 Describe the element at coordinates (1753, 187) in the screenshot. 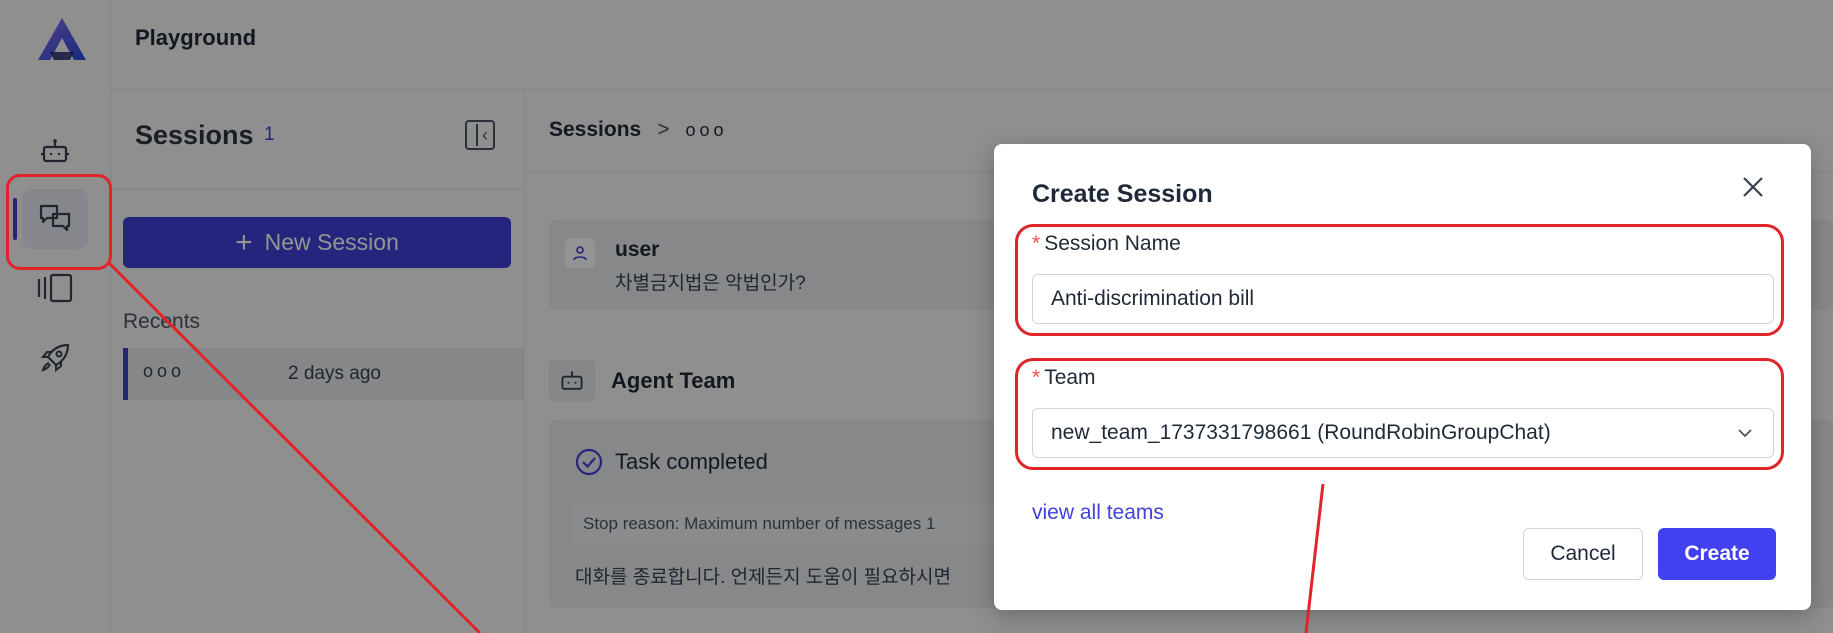

I see `close-icon` at that location.